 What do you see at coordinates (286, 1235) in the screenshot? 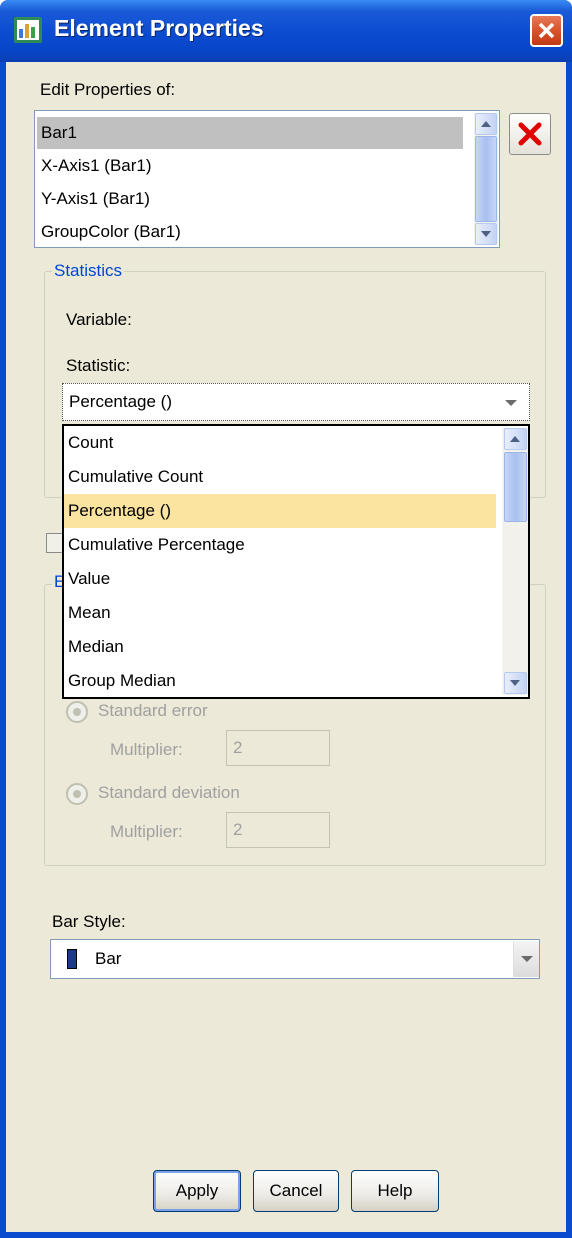
I see `window-frame-bottom` at bounding box center [286, 1235].